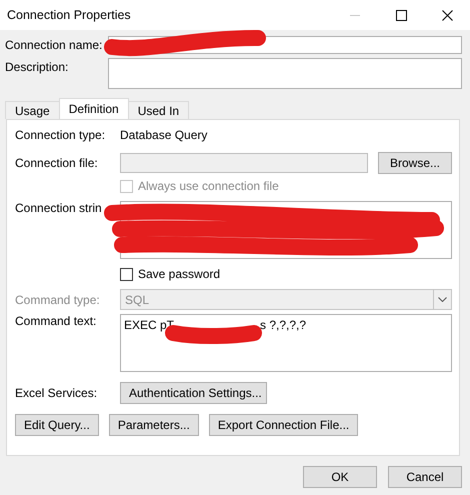 The image size is (470, 495). Describe the element at coordinates (159, 110) in the screenshot. I see `tab: Used In` at that location.